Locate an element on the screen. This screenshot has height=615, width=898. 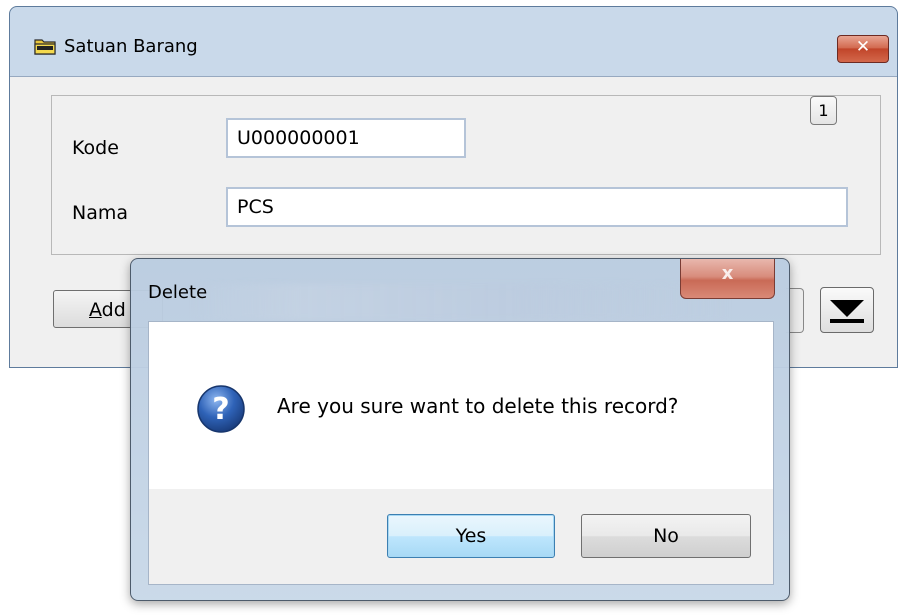
nama-field: PCS is located at coordinates (537, 207).